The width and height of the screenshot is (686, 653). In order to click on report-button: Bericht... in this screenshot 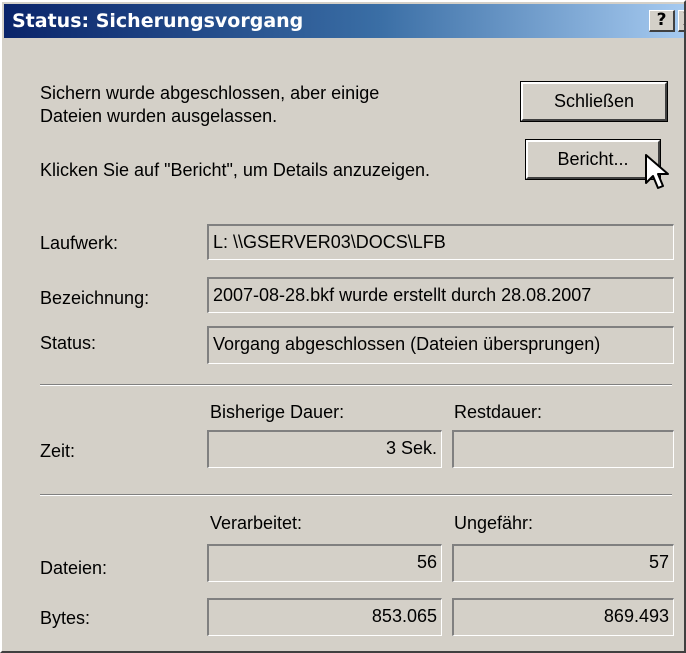, I will do `click(593, 159)`.